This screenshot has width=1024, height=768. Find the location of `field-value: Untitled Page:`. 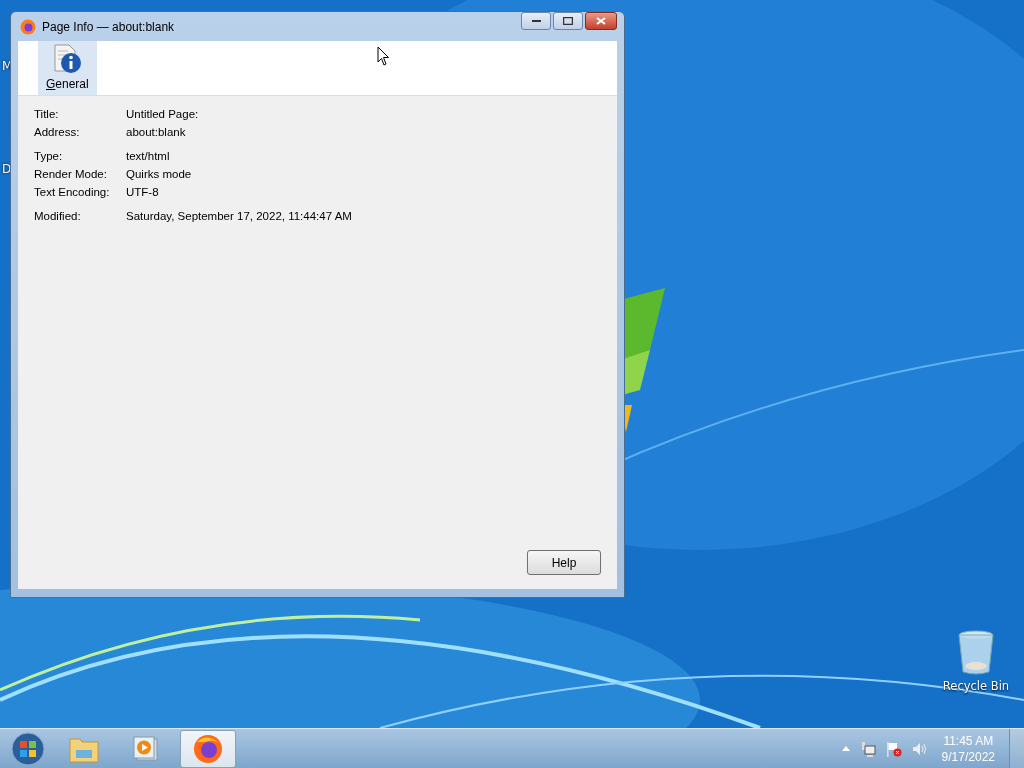

field-value: Untitled Page: is located at coordinates (163, 114).